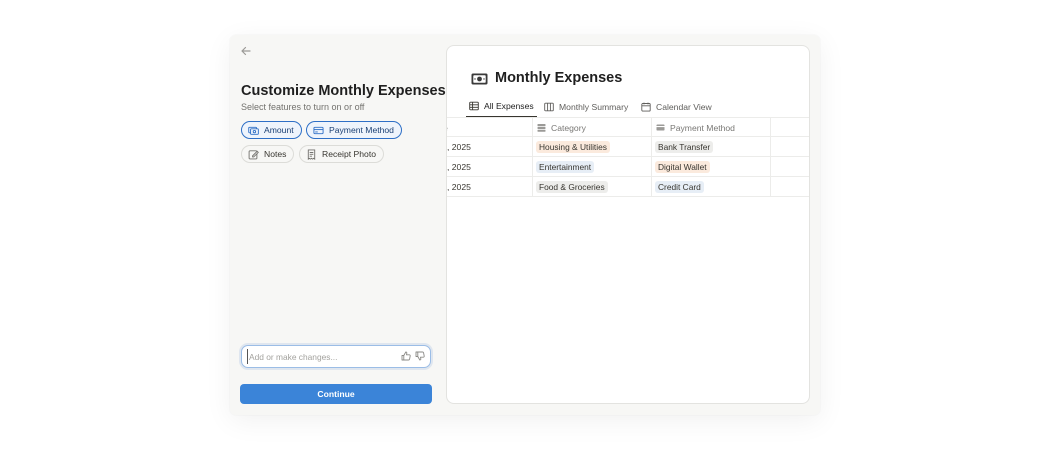 This screenshot has height=450, width=1050. What do you see at coordinates (679, 186) in the screenshot?
I see `payment-method-tag: Credit Card` at bounding box center [679, 186].